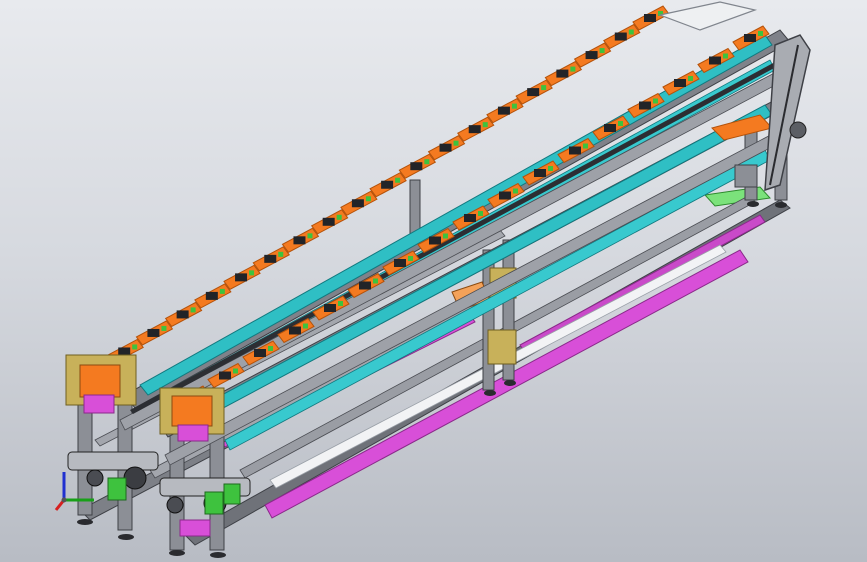 The width and height of the screenshot is (867, 562). I want to click on triad-origin, so click(64, 500).